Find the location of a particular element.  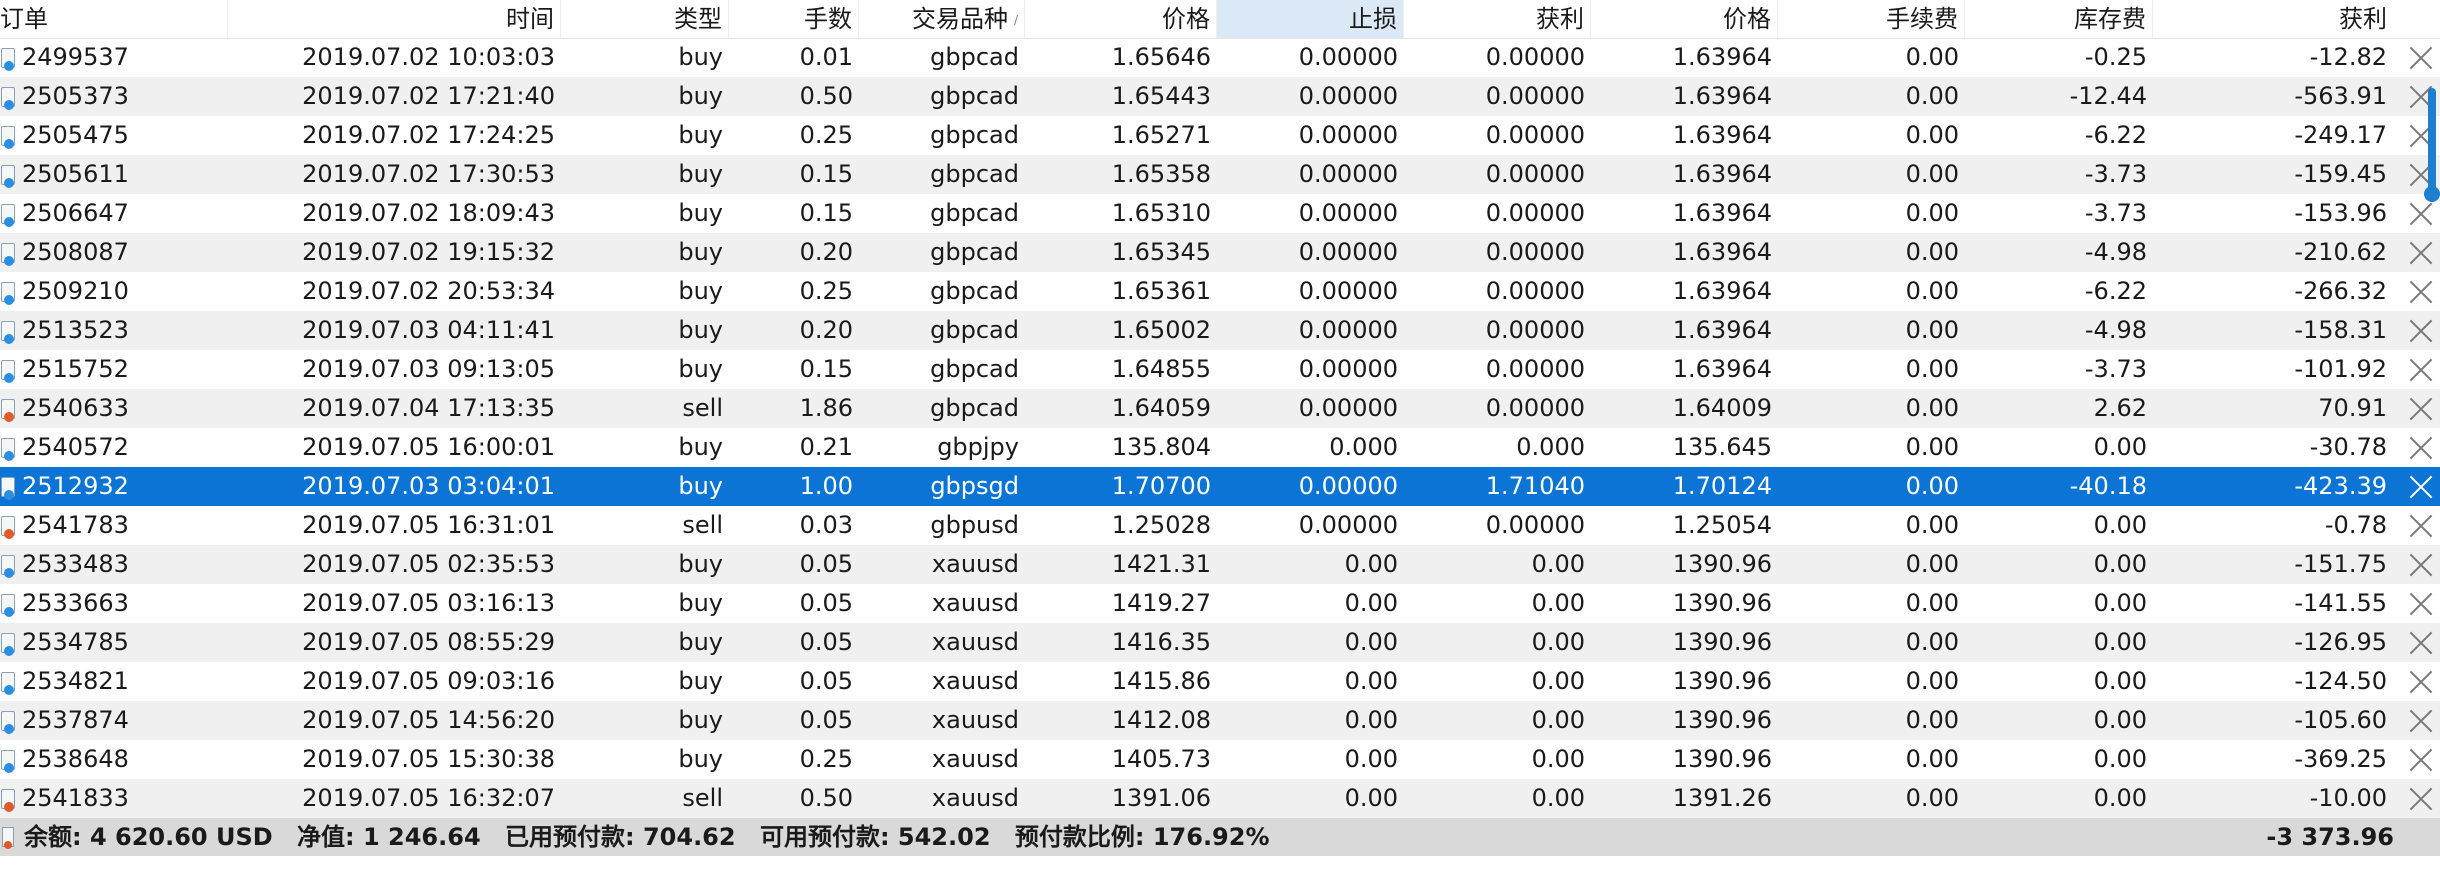

cell-lots: 0.21 is located at coordinates (826, 447).